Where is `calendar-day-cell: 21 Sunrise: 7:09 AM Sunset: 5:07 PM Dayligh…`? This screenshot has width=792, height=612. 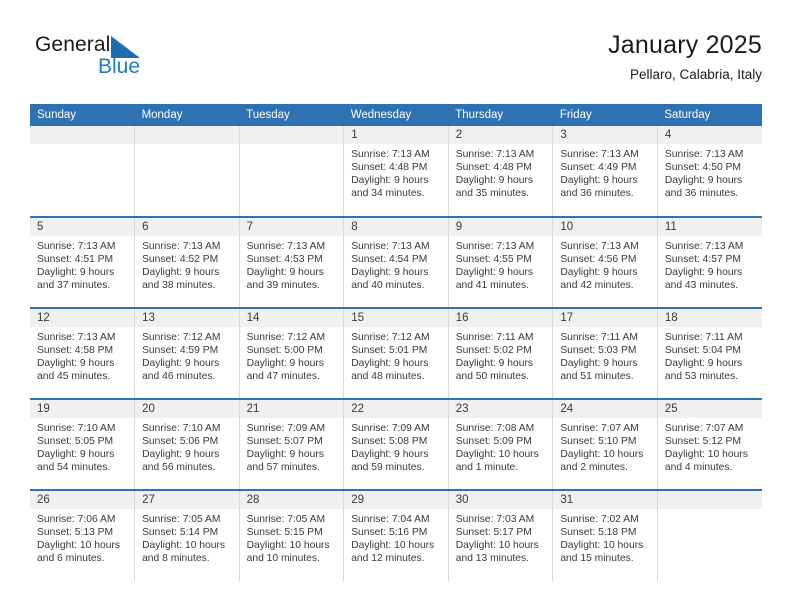
calendar-day-cell: 21 Sunrise: 7:09 AM Sunset: 5:07 PM Dayligh… is located at coordinates (292, 444).